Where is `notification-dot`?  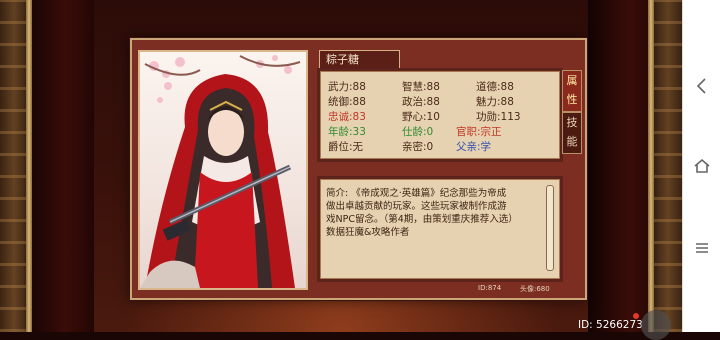
notification-dot is located at coordinates (636, 316).